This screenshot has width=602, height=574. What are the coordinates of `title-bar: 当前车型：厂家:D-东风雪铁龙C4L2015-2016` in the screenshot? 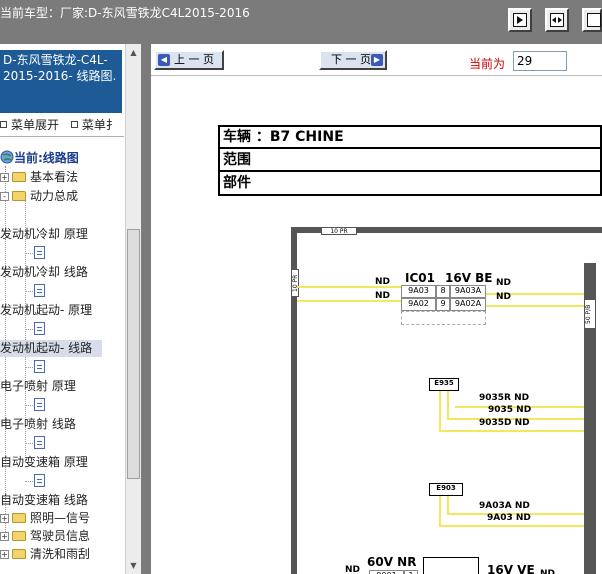 It's located at (301, 22).